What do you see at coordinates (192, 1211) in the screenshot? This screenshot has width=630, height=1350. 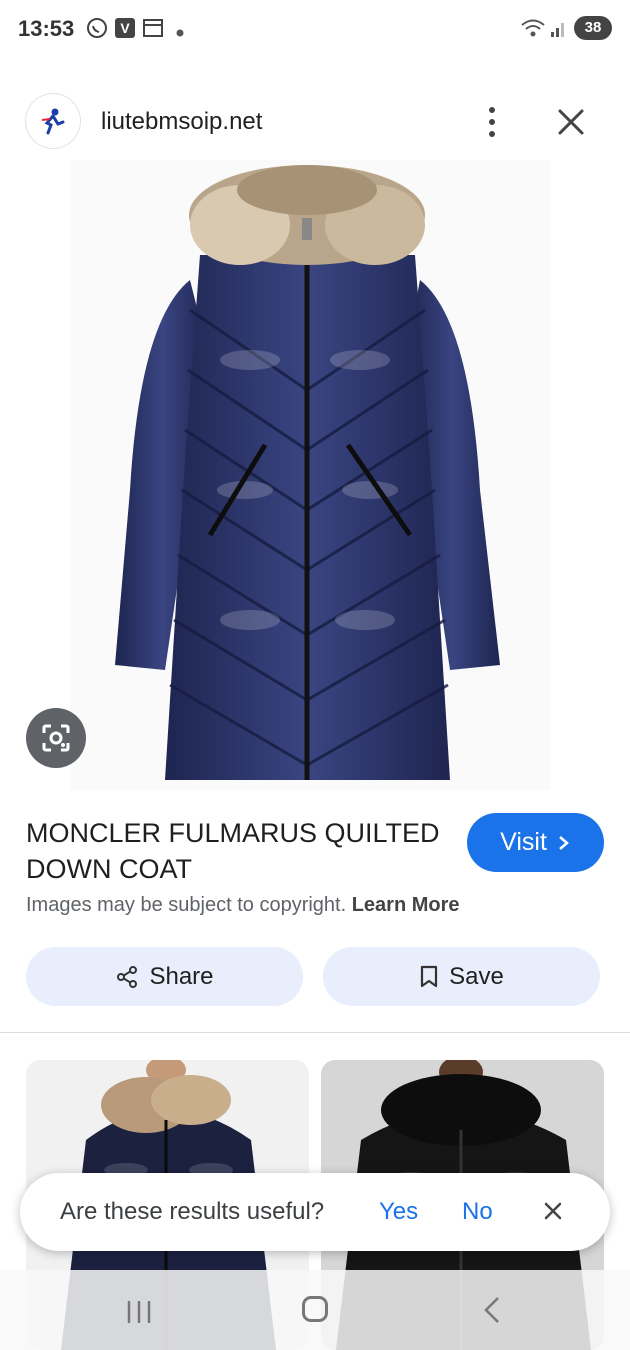 I see `feedback-question: Are these results useful?` at bounding box center [192, 1211].